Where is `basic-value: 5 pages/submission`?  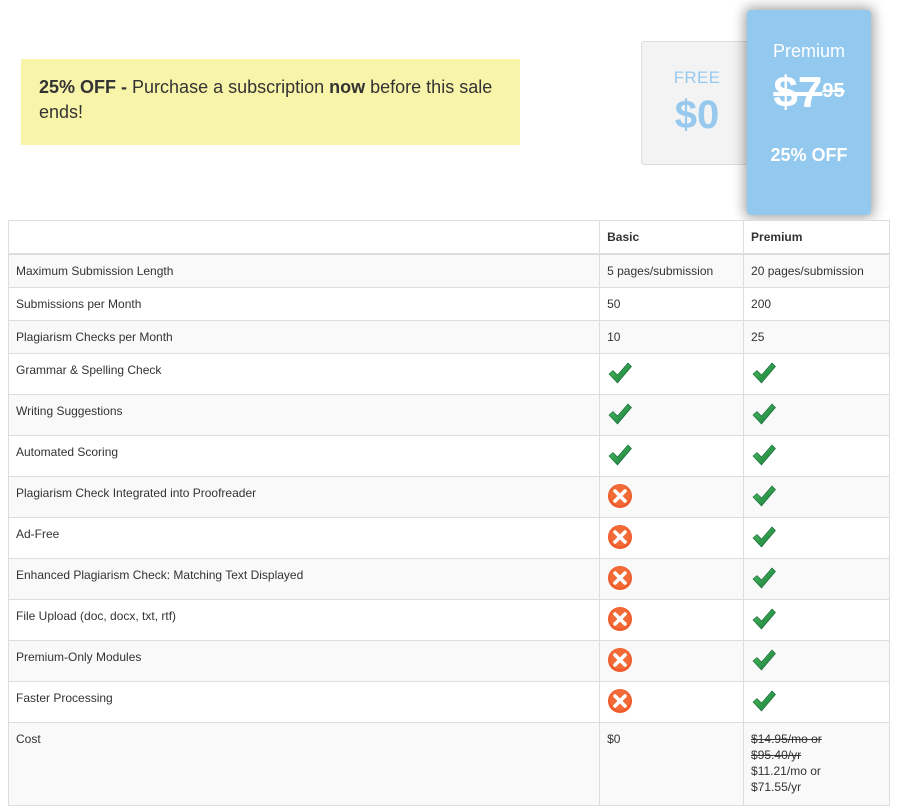 basic-value: 5 pages/submission is located at coordinates (672, 270).